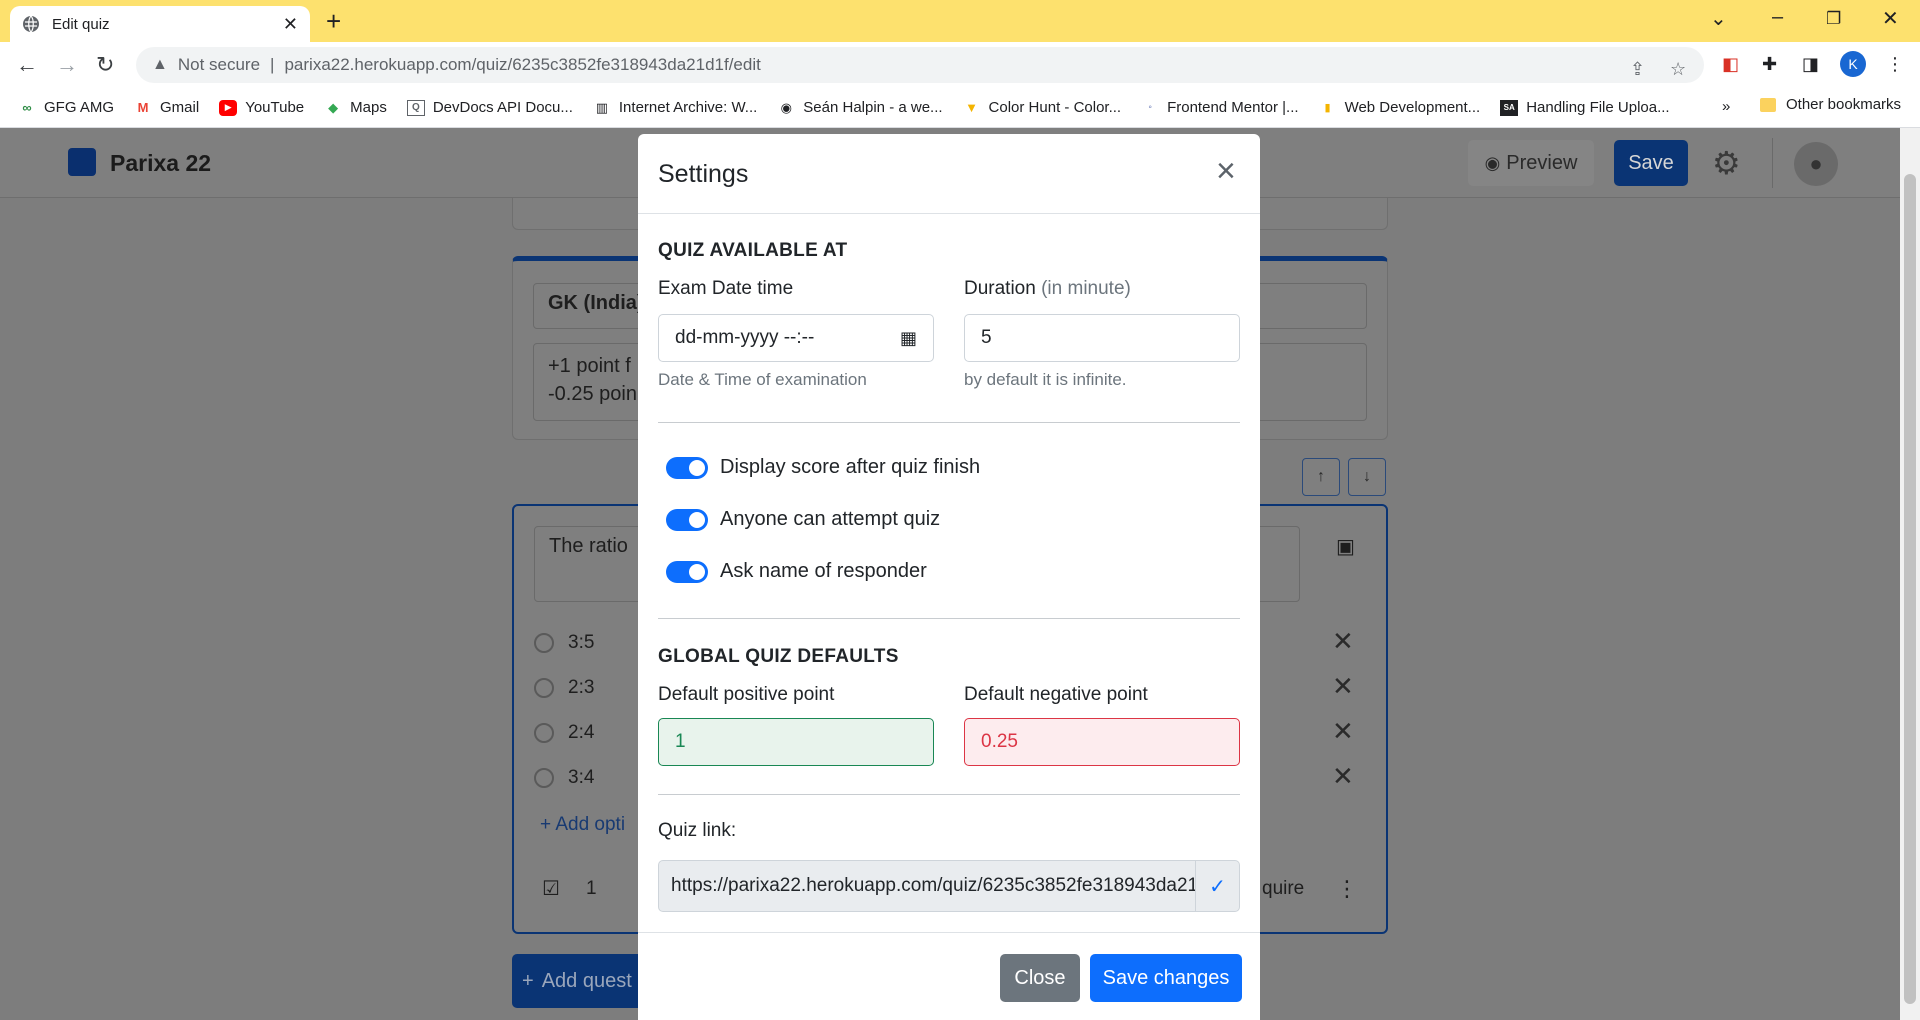 The width and height of the screenshot is (1920, 1020). I want to click on browser-menu-icon: ⋮, so click(1895, 64).